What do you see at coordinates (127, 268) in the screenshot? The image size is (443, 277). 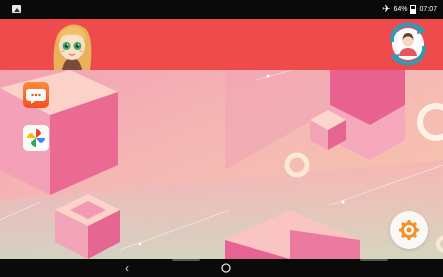 I see `back-icon: ‹` at bounding box center [127, 268].